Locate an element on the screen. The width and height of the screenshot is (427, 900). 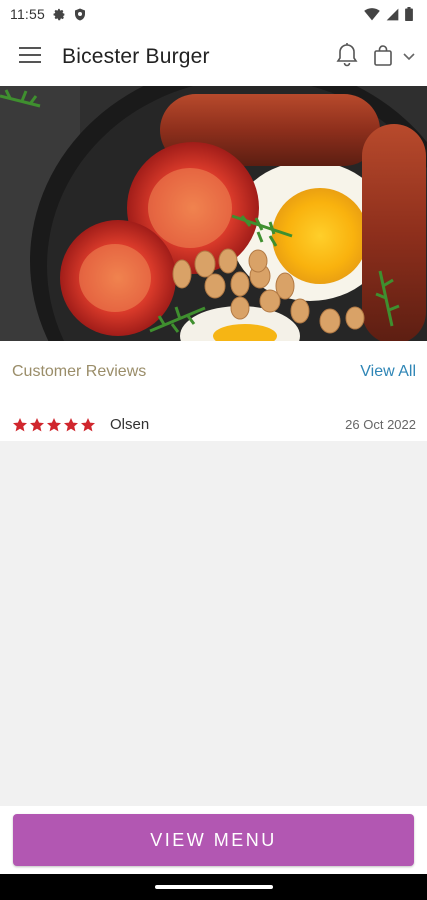
view-menu-button: VIEW MENU is located at coordinates (213, 840).